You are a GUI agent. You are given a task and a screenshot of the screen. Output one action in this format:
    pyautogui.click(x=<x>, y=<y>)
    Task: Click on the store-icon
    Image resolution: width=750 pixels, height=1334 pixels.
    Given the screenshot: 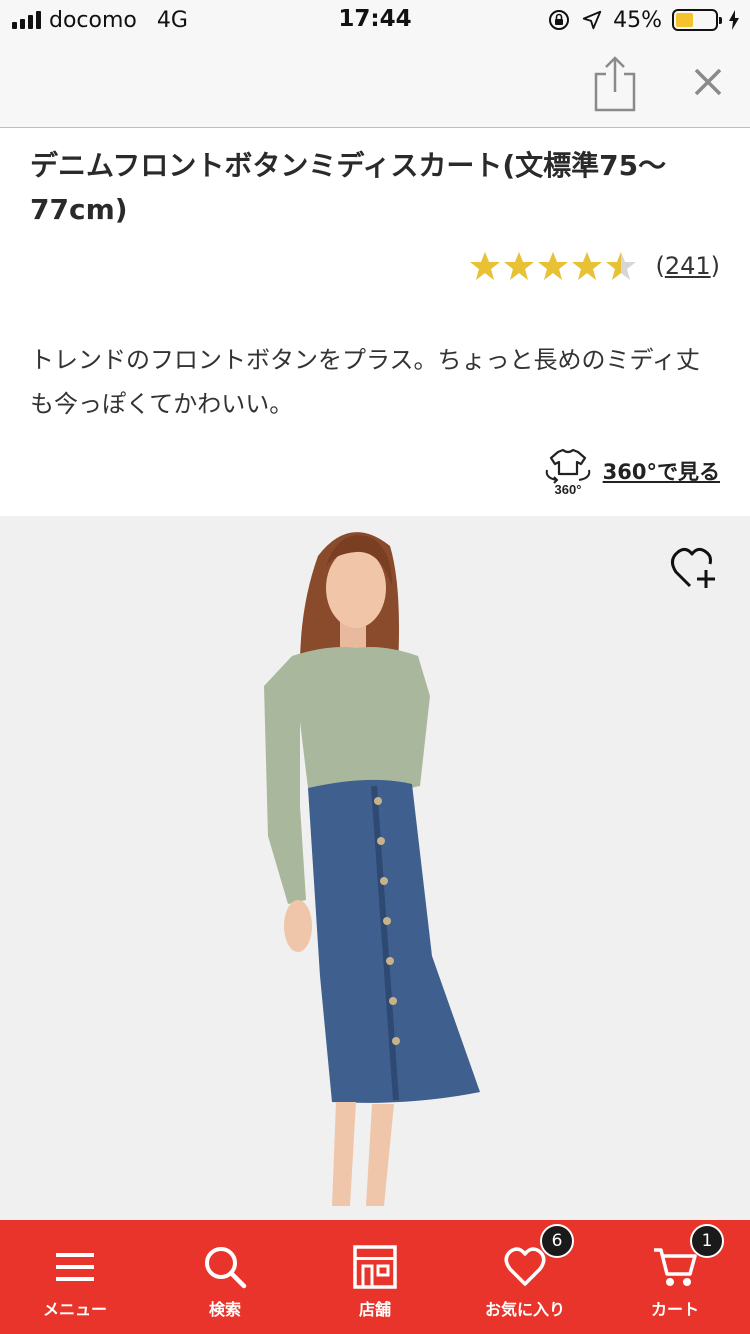 What is the action you would take?
    pyautogui.click(x=375, y=1267)
    